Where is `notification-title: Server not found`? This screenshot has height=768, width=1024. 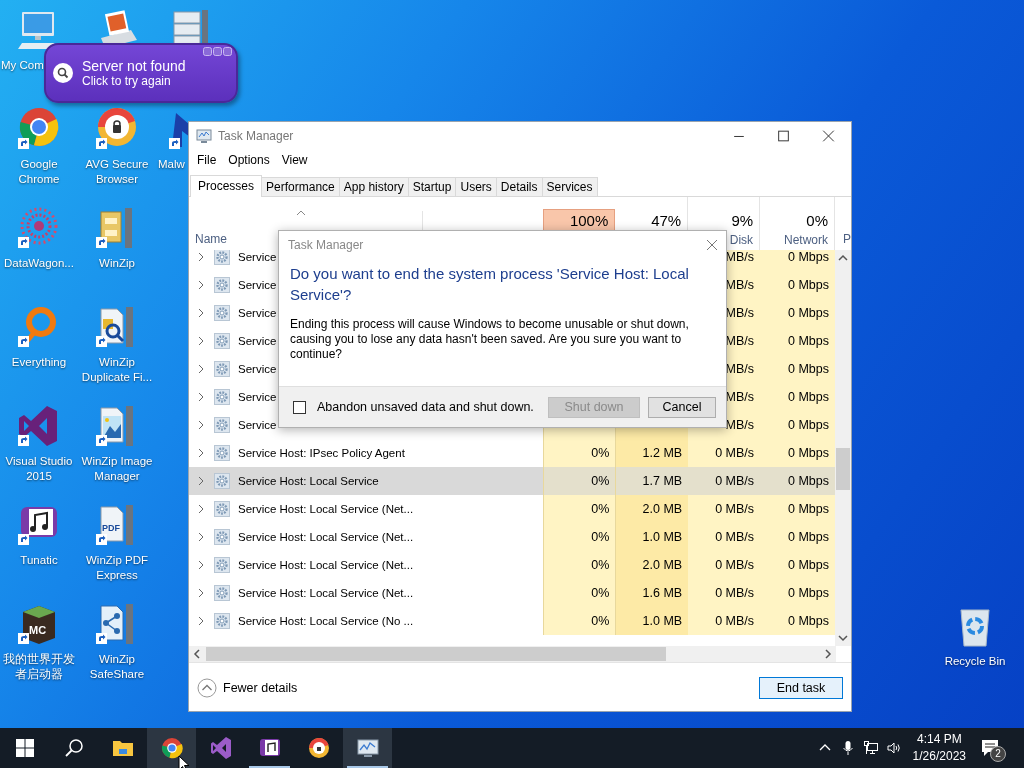
notification-title: Server not found is located at coordinates (134, 66).